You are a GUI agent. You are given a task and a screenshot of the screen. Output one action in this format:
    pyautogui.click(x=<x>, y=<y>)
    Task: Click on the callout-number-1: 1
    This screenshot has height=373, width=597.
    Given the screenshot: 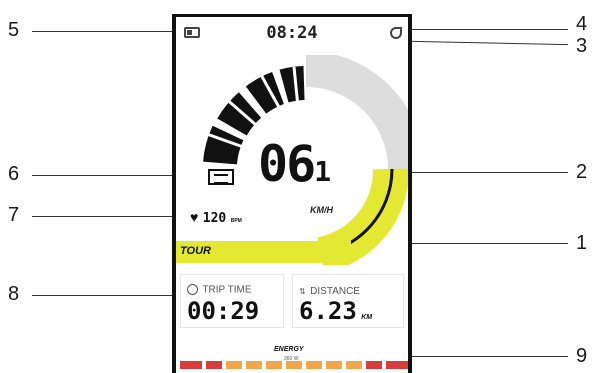 What is the action you would take?
    pyautogui.click(x=582, y=243)
    